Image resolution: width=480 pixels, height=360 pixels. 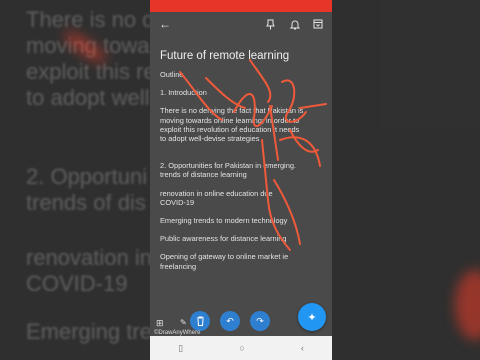 I want to click on system-nav-bar: ▯ ○ ‹, so click(x=241, y=348).